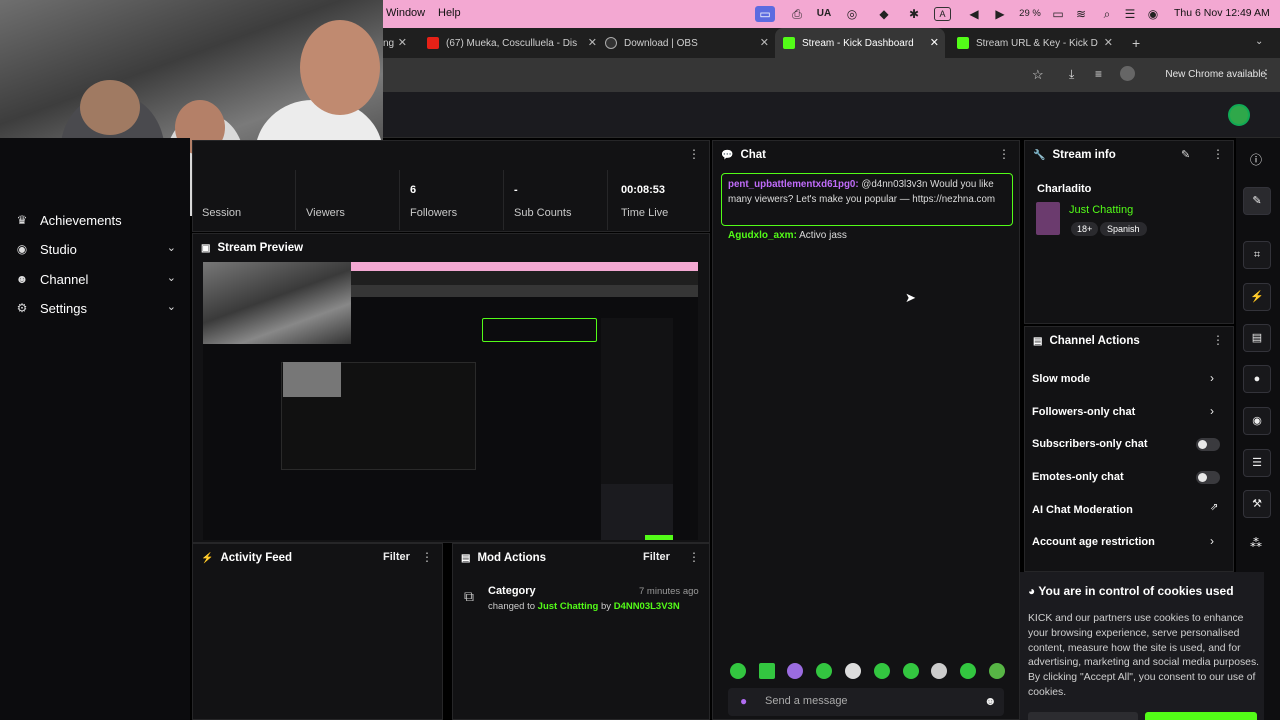  I want to click on account-age-row: Account age restriction, so click(1093, 542).